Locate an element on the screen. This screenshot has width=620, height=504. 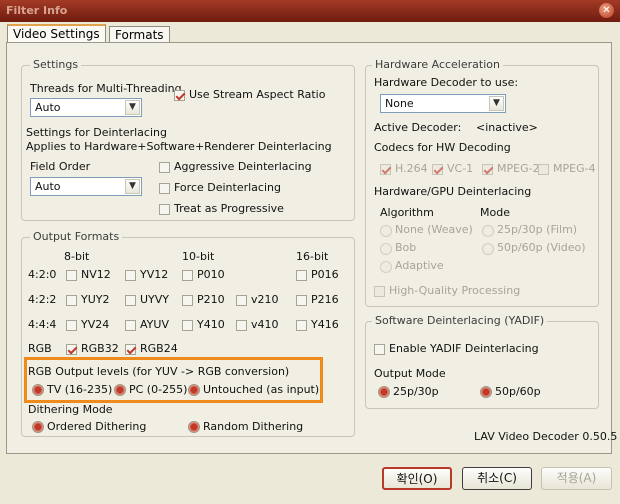
row-label-420: 4:2:0 is located at coordinates (42, 274).